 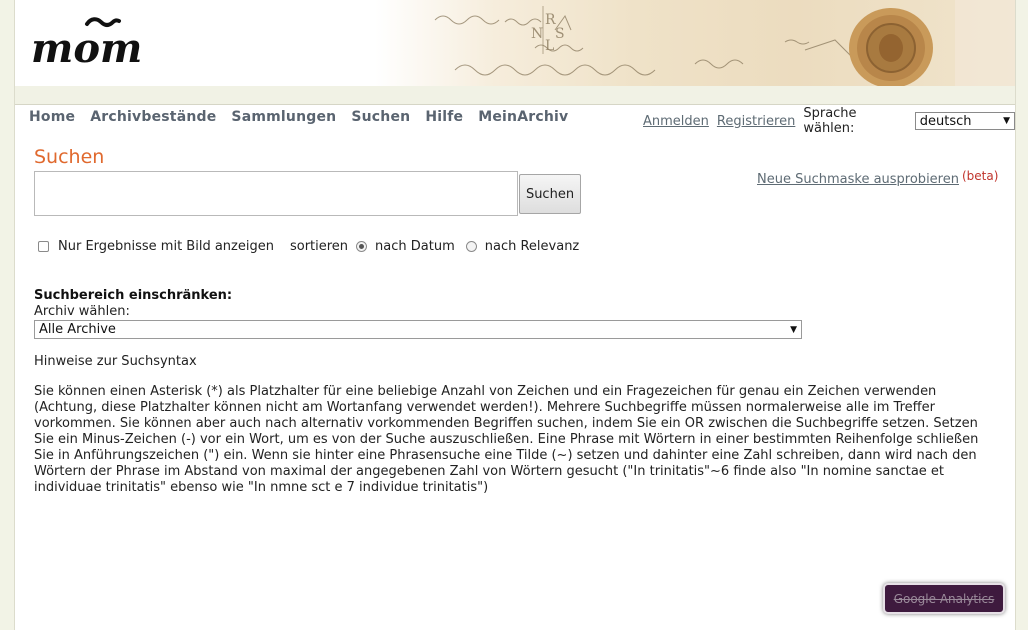 What do you see at coordinates (676, 121) in the screenshot?
I see `login-link: Anmelden` at bounding box center [676, 121].